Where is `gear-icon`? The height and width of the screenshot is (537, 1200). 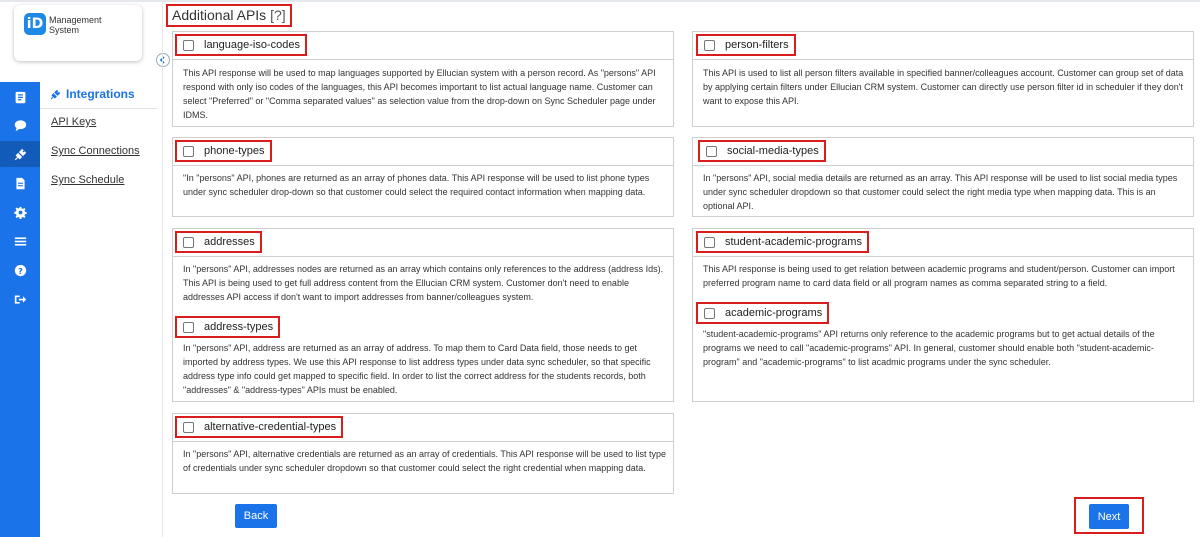
gear-icon is located at coordinates (20, 212).